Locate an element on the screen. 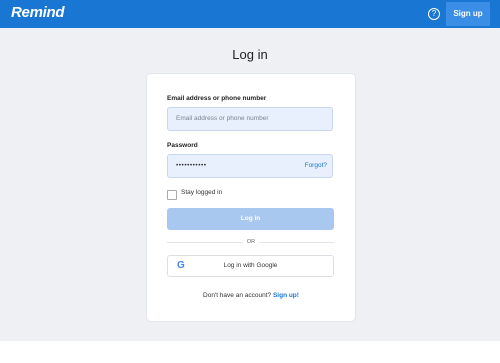  password-field: ••••••••••• Forgot? is located at coordinates (250, 166).